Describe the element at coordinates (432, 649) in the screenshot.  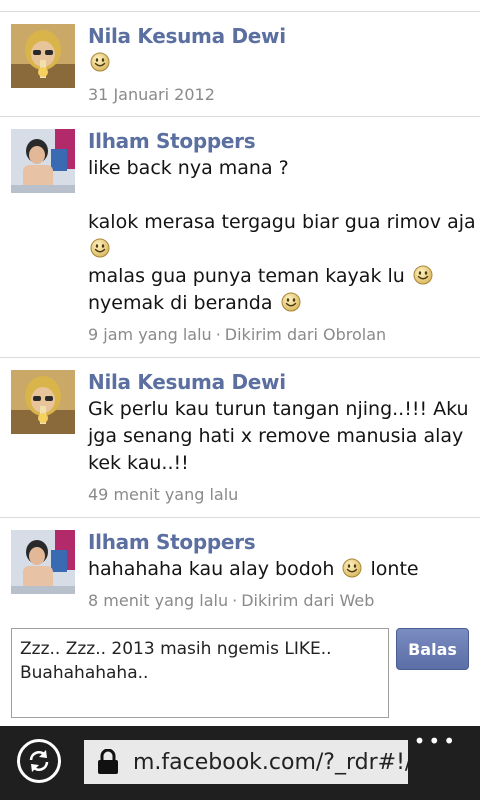
I see `reply-button: Balas` at that location.